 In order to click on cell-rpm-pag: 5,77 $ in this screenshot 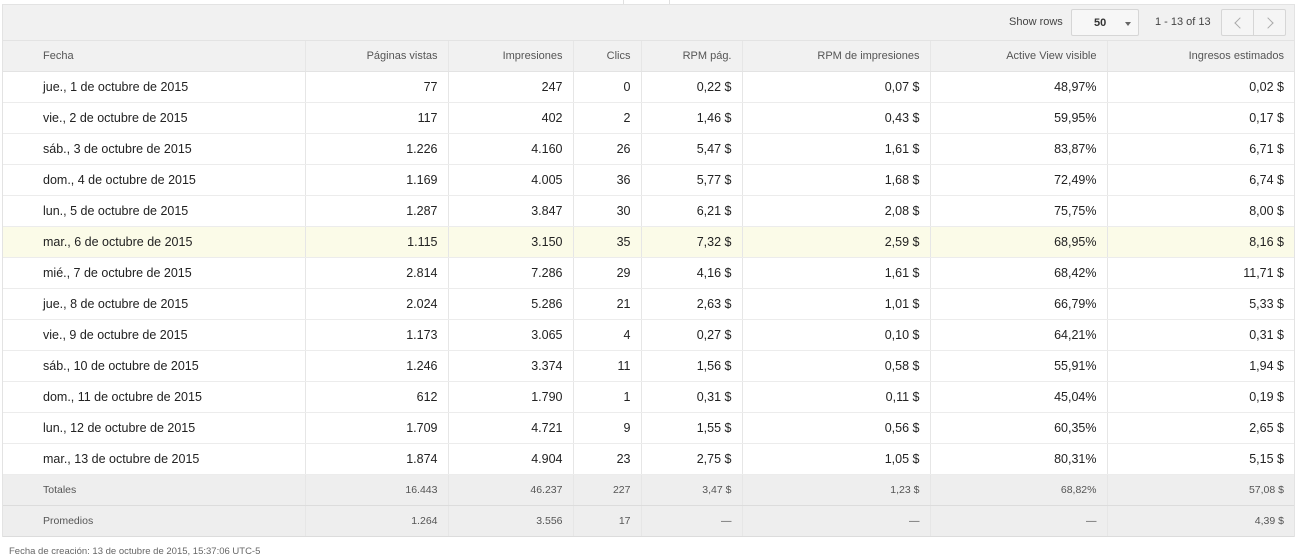, I will do `click(692, 180)`.